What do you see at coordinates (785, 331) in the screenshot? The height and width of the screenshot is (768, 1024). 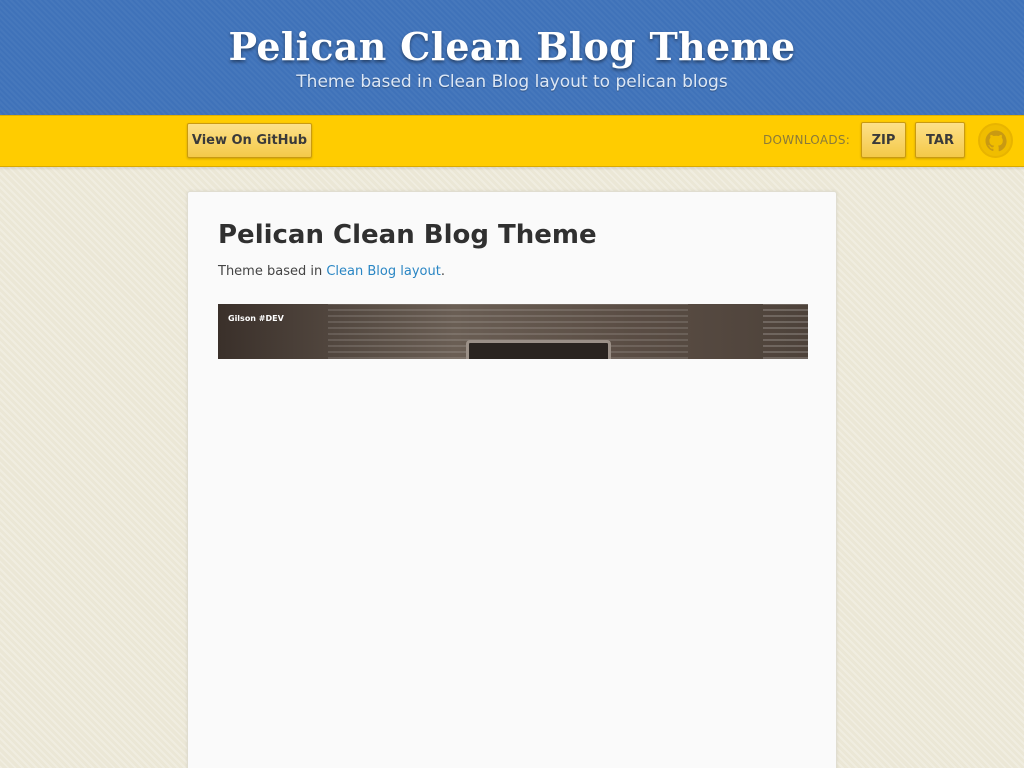 I see `preview-window-blinds-right` at bounding box center [785, 331].